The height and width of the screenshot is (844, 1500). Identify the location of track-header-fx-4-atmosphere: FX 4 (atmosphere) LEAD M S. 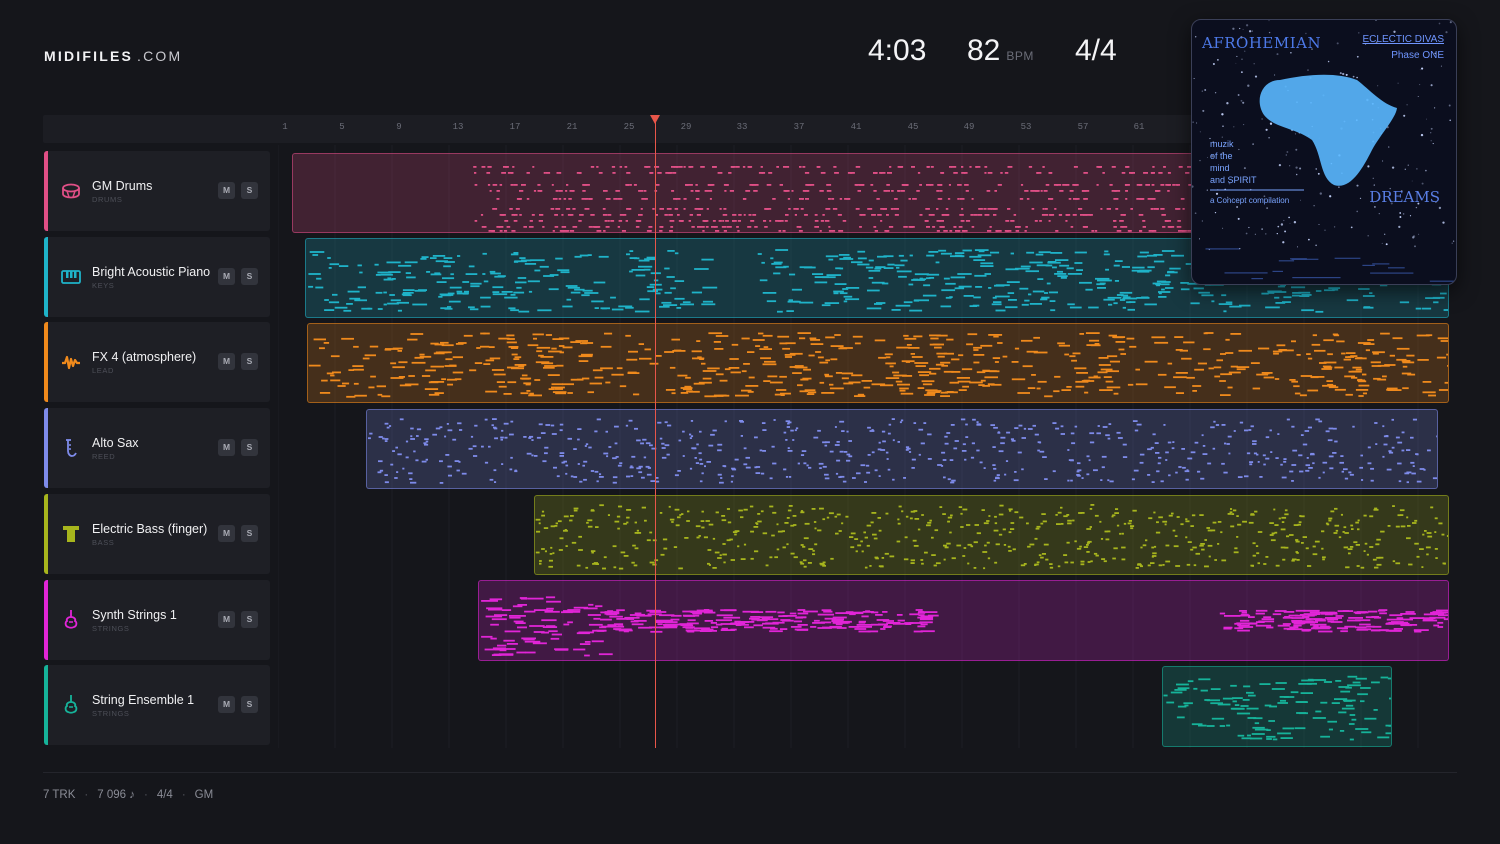
(157, 362).